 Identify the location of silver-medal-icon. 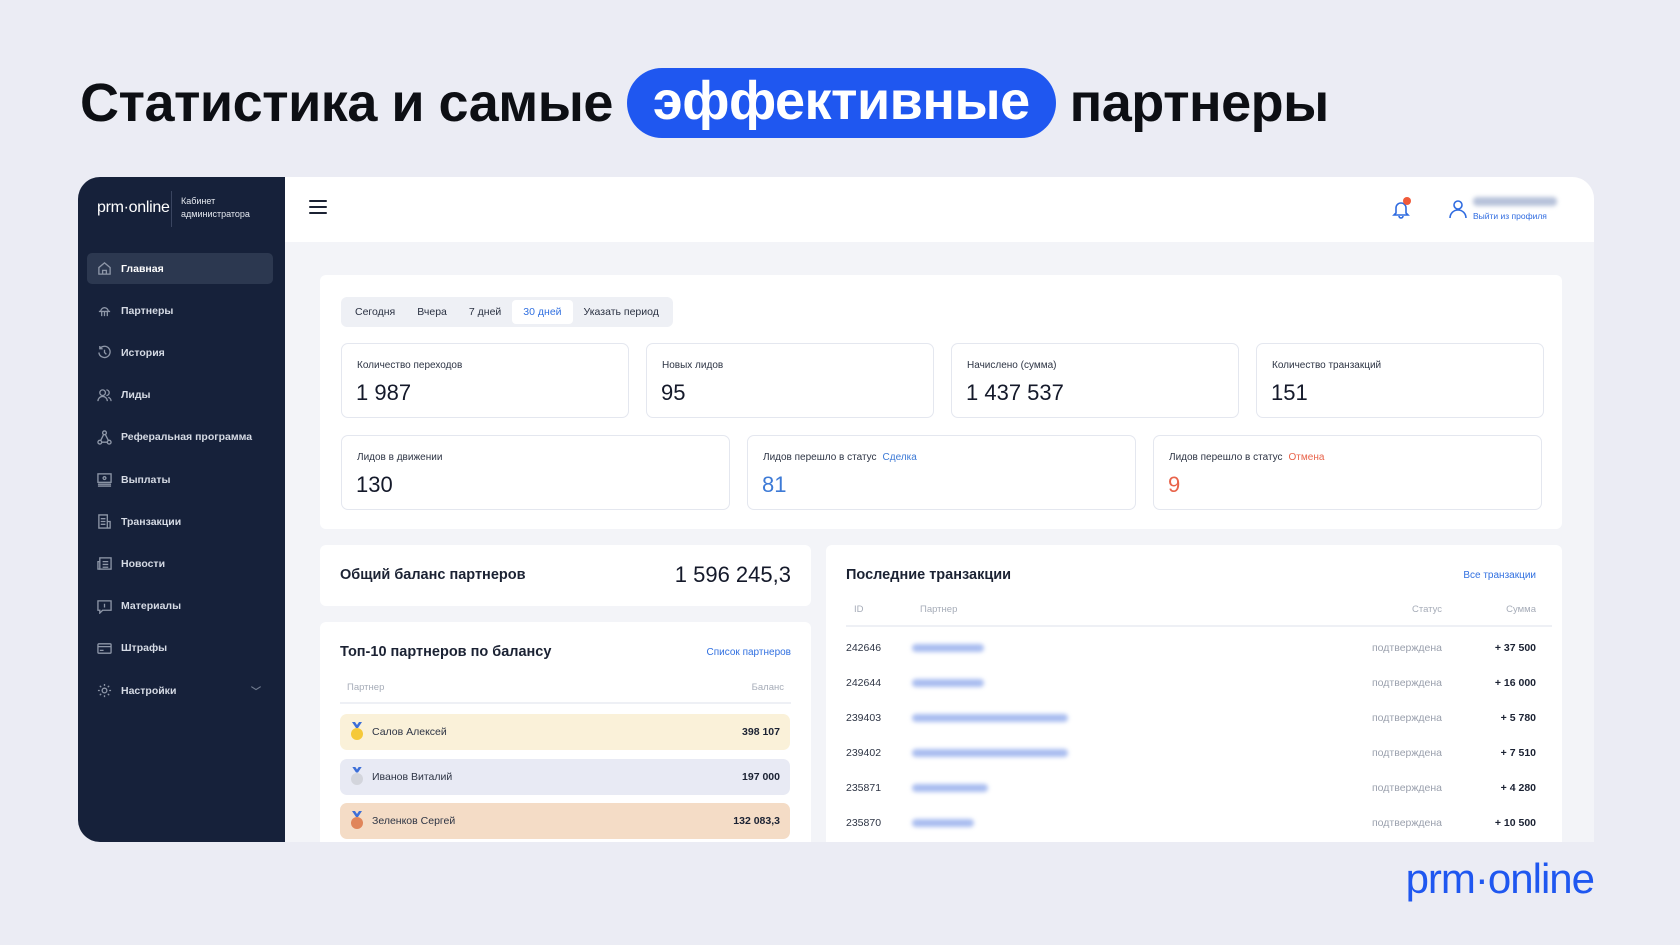
(357, 777).